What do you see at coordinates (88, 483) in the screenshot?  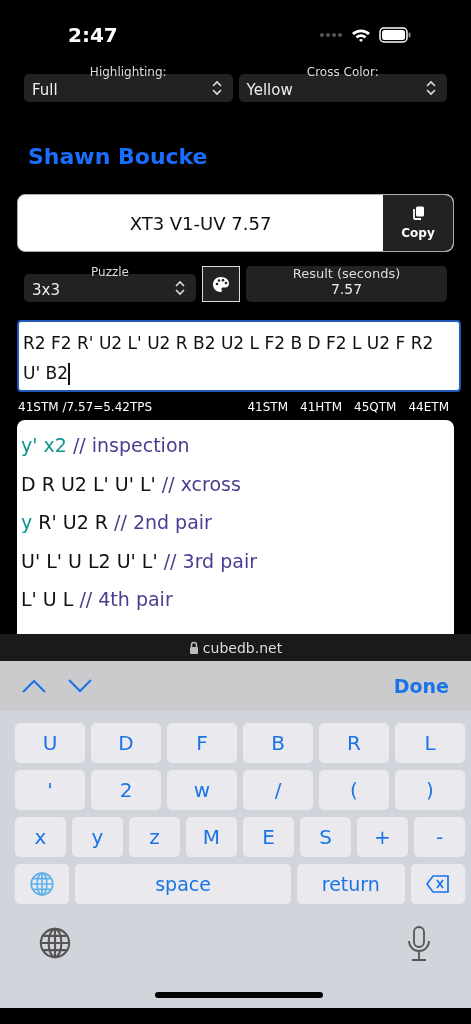 I see `moves-text: D R U2 L' U' L'` at bounding box center [88, 483].